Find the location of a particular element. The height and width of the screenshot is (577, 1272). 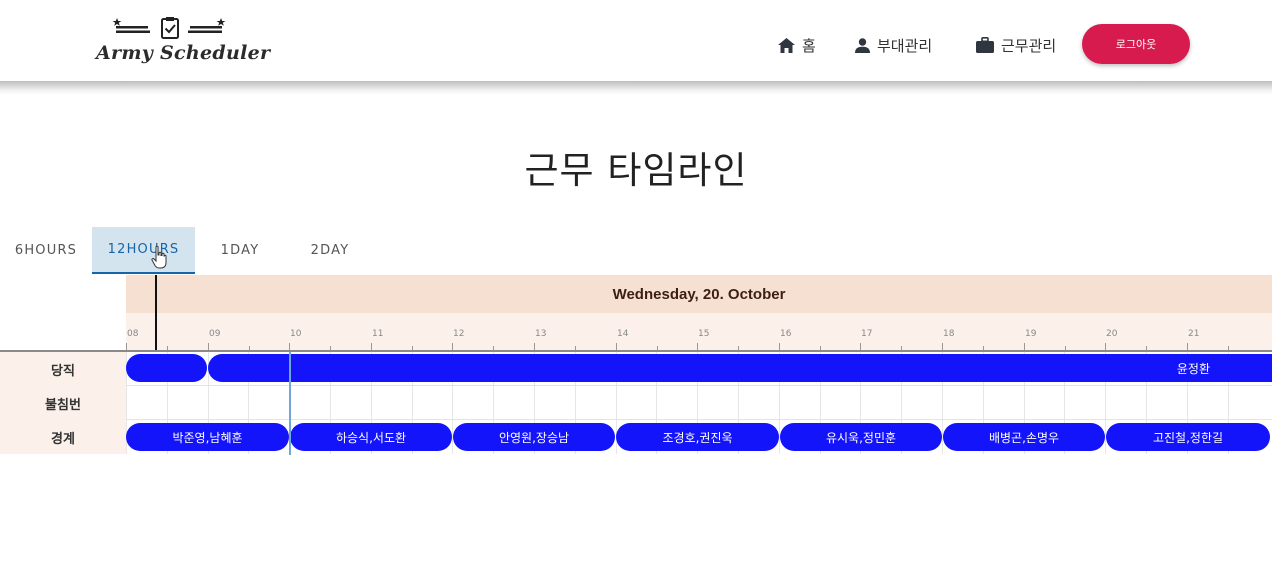

top-navbar: Army Scheduler 홈 부대관리 근무관리 로그아웃 is located at coordinates (636, 40).